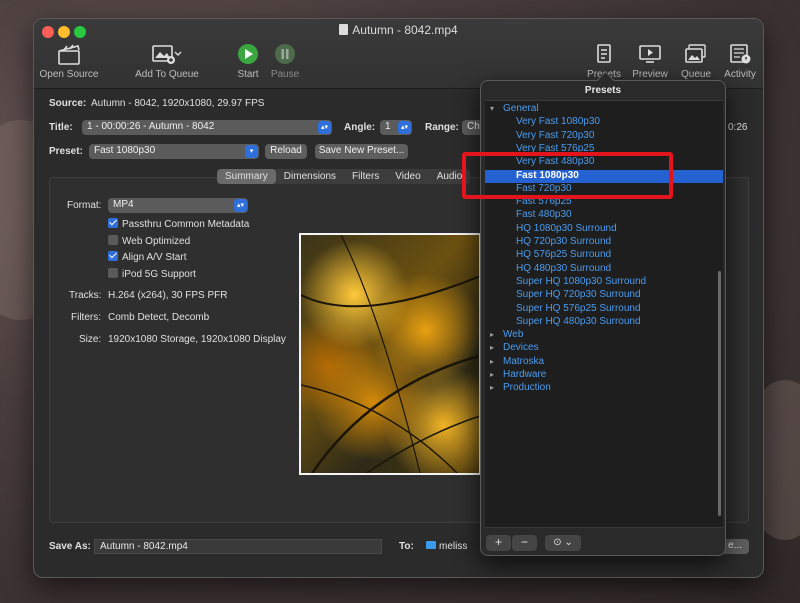 The image size is (800, 603). What do you see at coordinates (442, 127) in the screenshot?
I see `range-label: Range:` at bounding box center [442, 127].